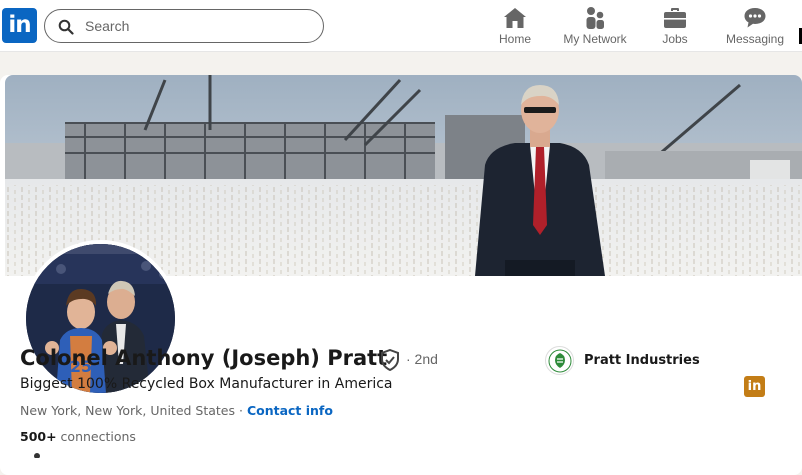 This screenshot has height=475, width=802. I want to click on connections-row: 500+ connections, so click(78, 436).